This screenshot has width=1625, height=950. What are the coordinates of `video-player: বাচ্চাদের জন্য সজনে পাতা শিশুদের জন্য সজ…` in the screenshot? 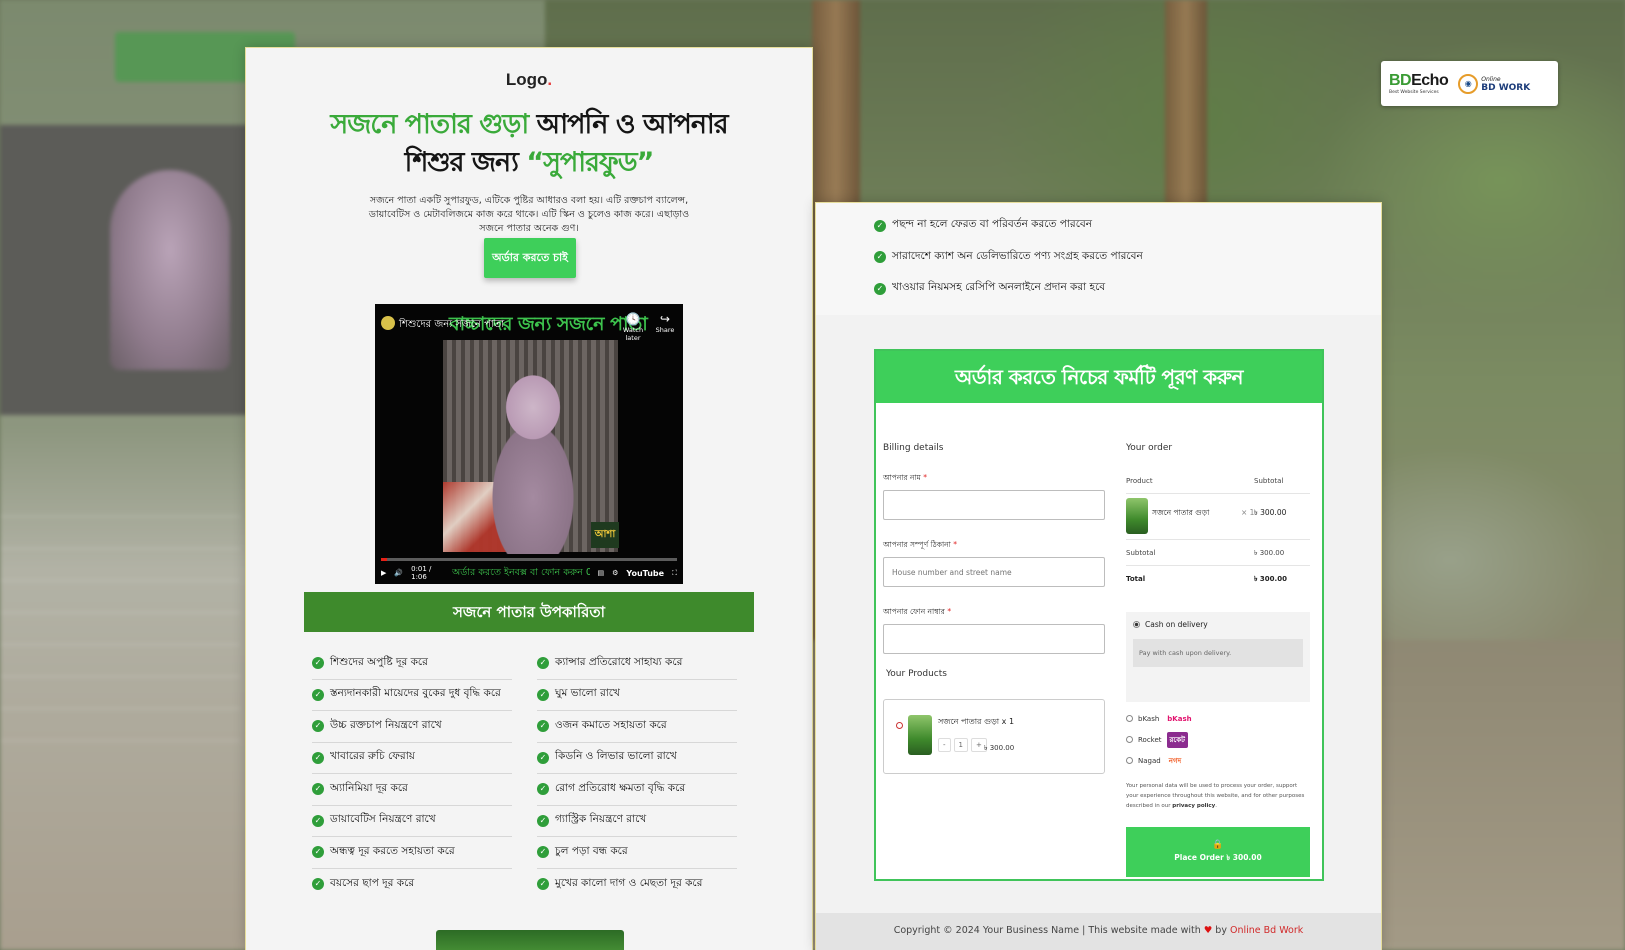 It's located at (529, 444).